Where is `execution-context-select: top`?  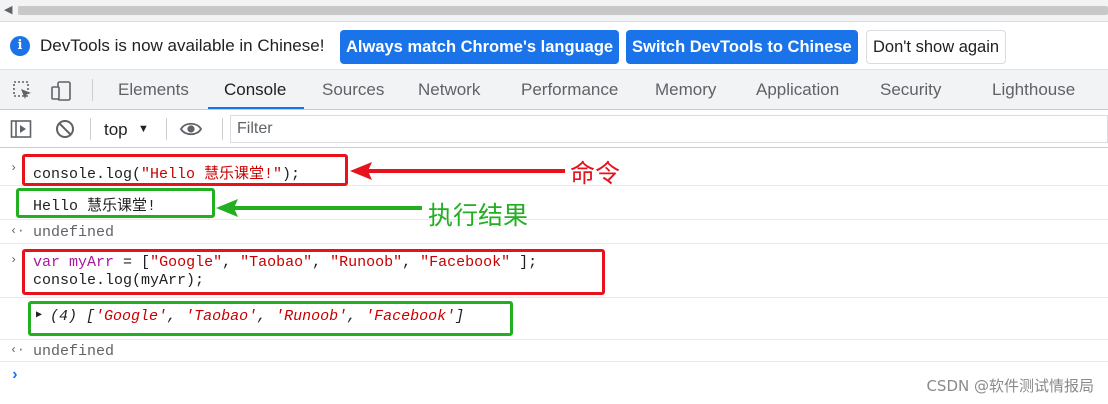 execution-context-select: top is located at coordinates (116, 130).